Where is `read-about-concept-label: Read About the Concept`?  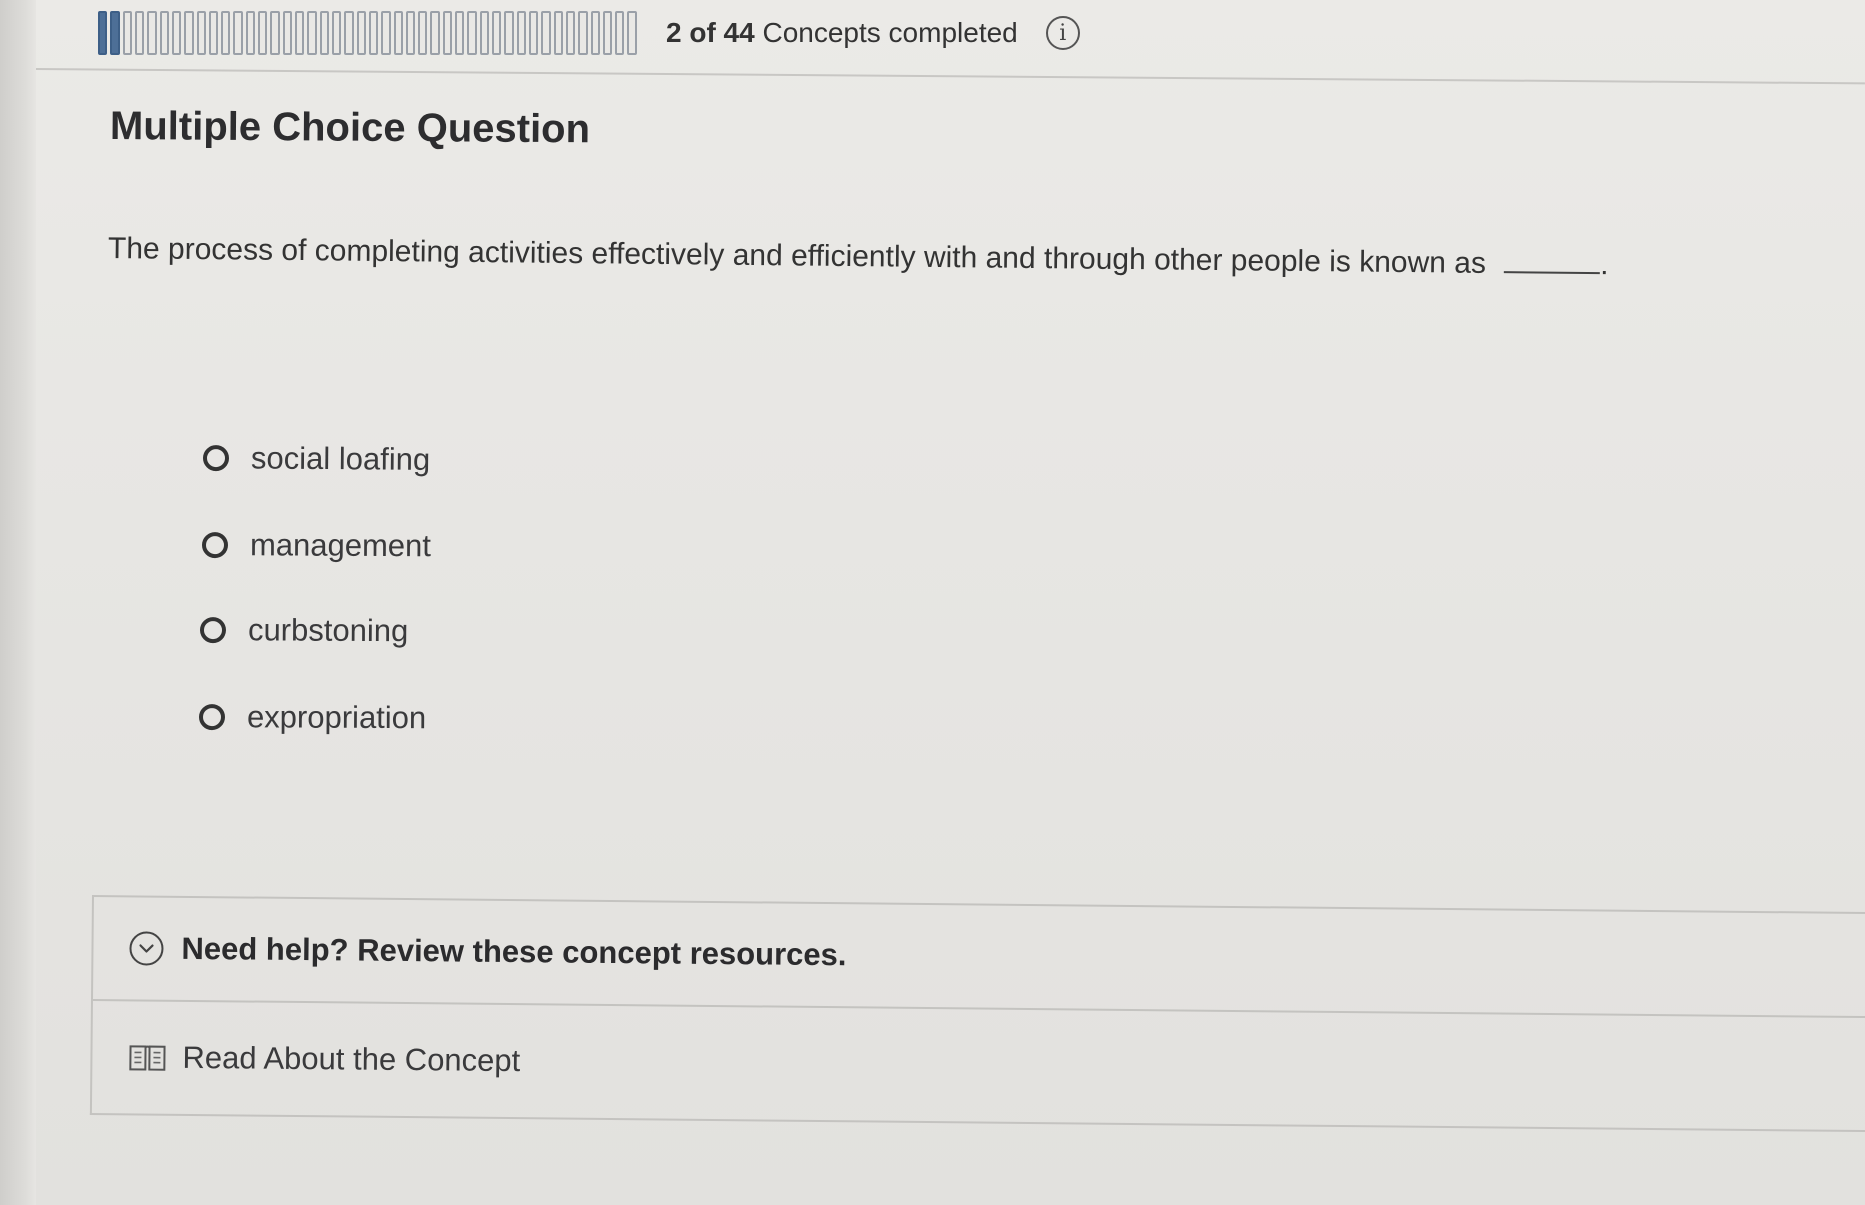
read-about-concept-label: Read About the Concept is located at coordinates (351, 1059).